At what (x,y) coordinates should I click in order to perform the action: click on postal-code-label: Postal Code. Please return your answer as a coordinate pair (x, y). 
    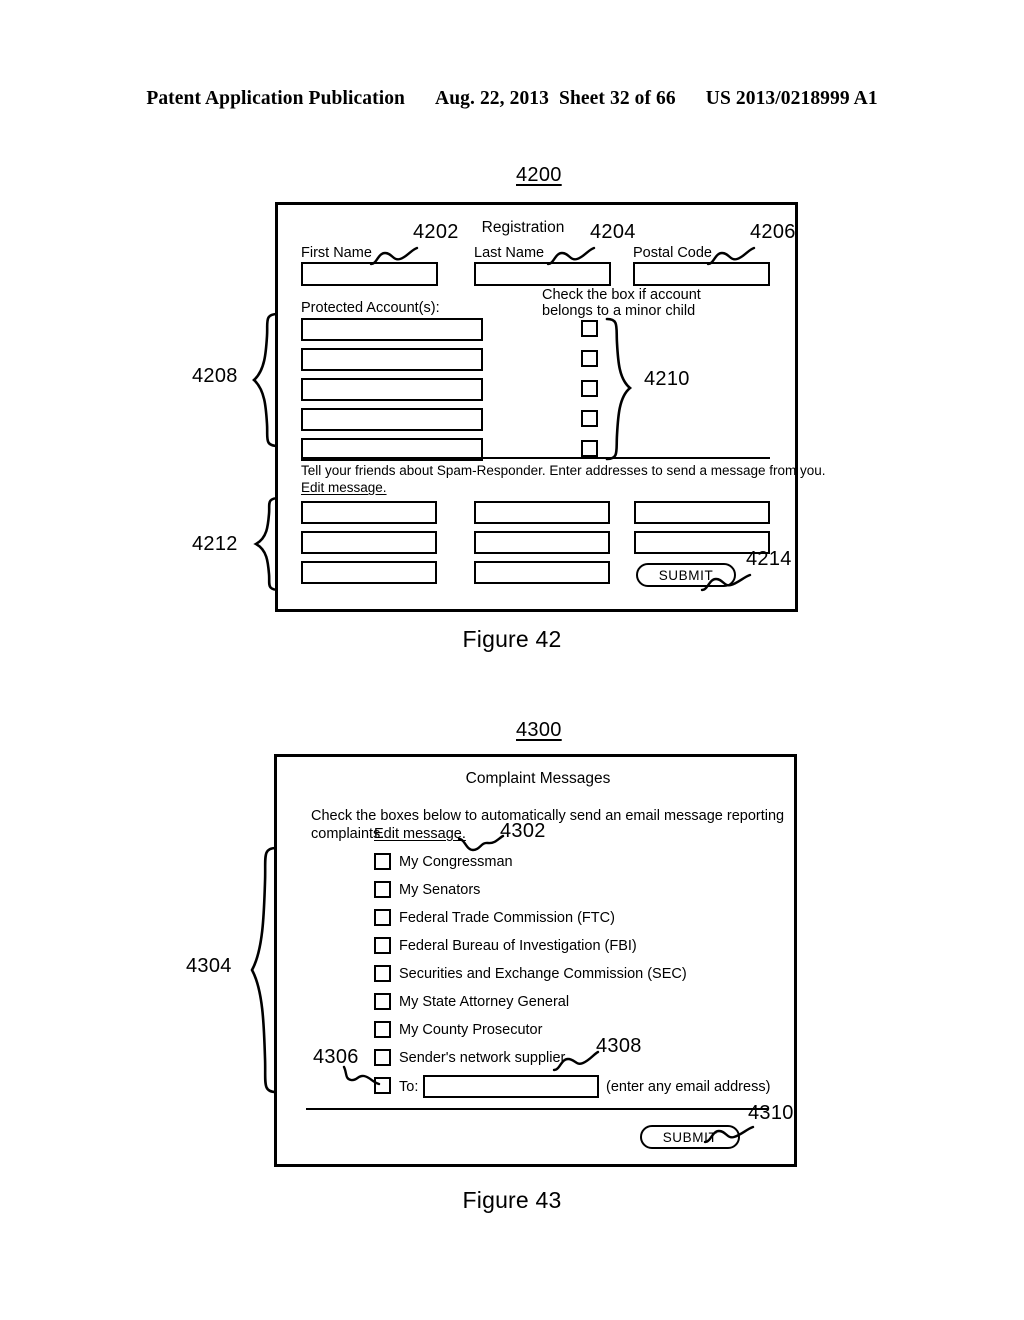
    Looking at the image, I should click on (672, 253).